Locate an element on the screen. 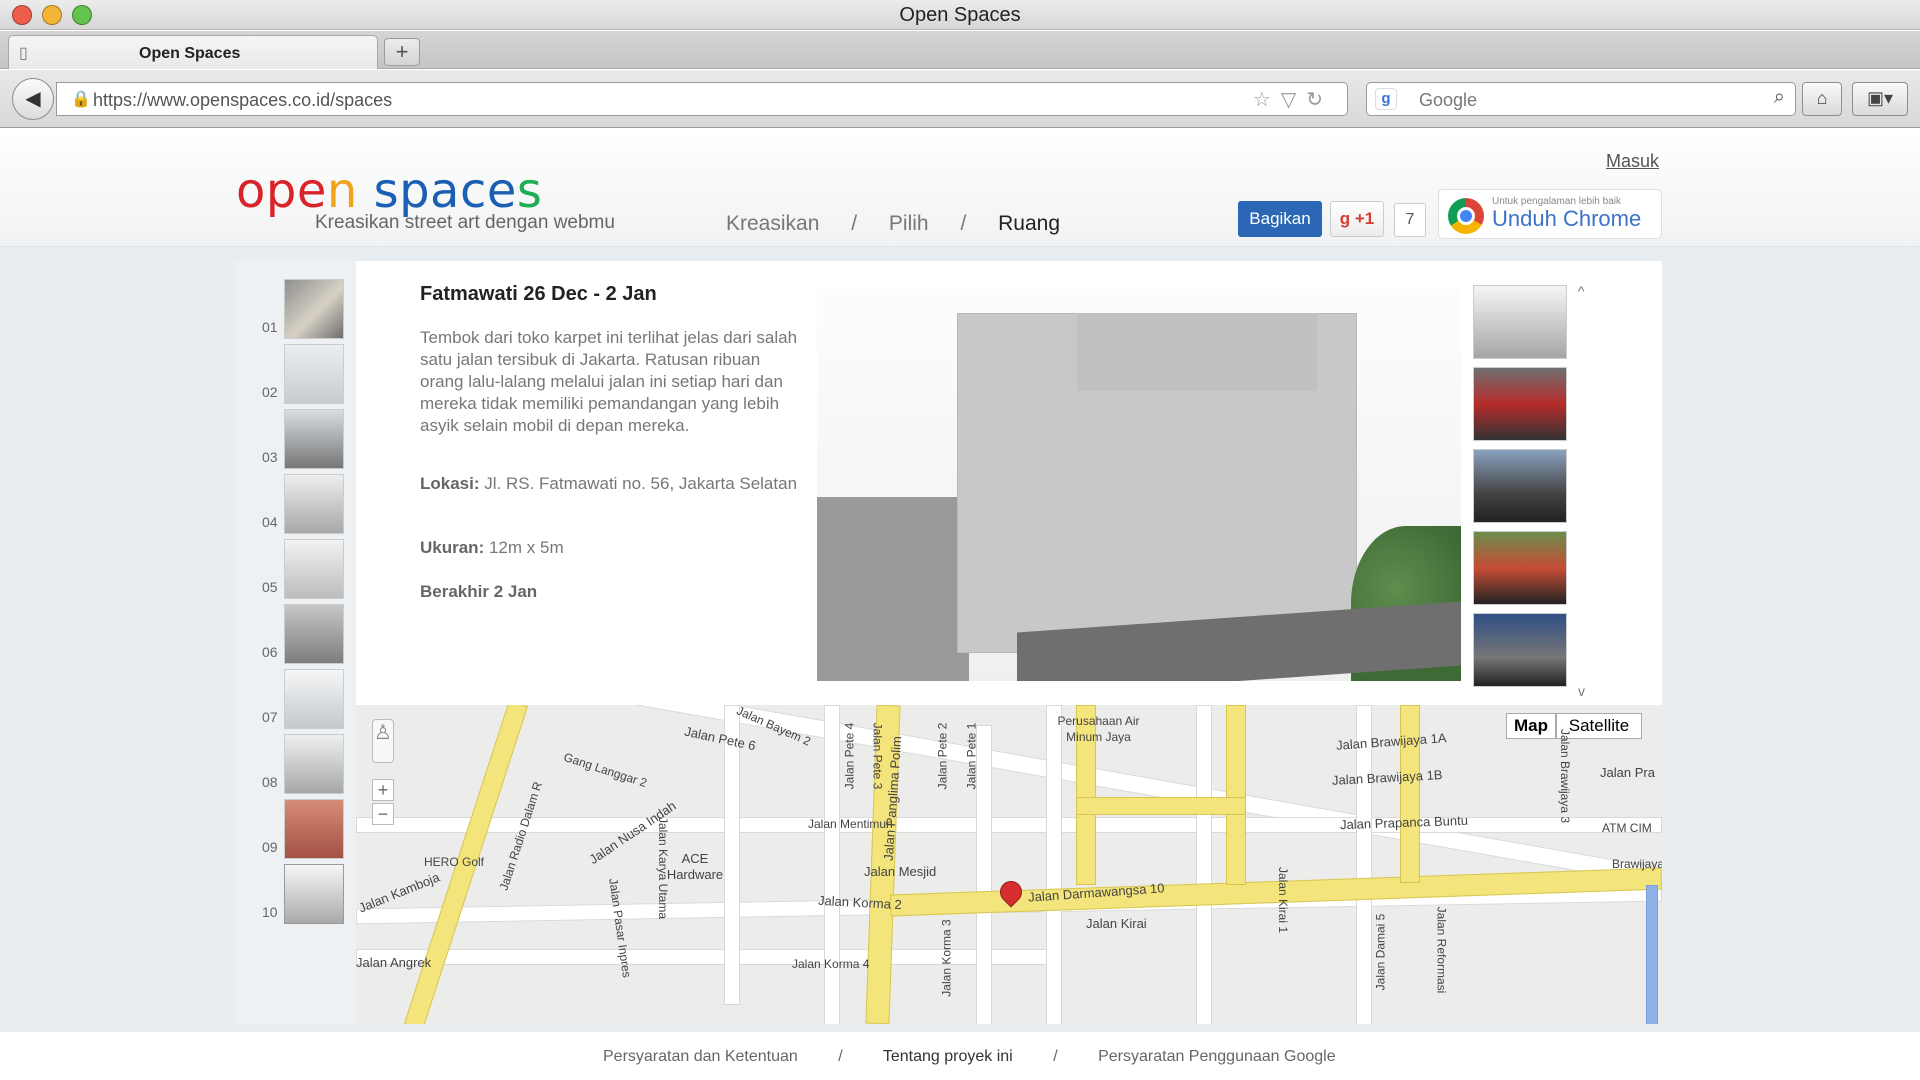 This screenshot has width=1920, height=1080. footer-about-link: Tentang proyek ini is located at coordinates (948, 1056).